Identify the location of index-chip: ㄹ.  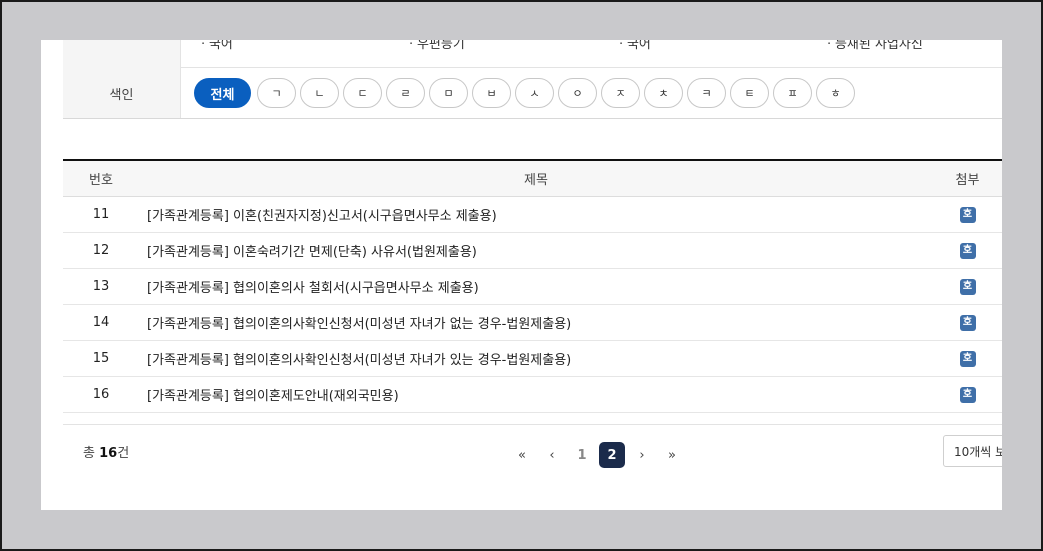
(405, 93).